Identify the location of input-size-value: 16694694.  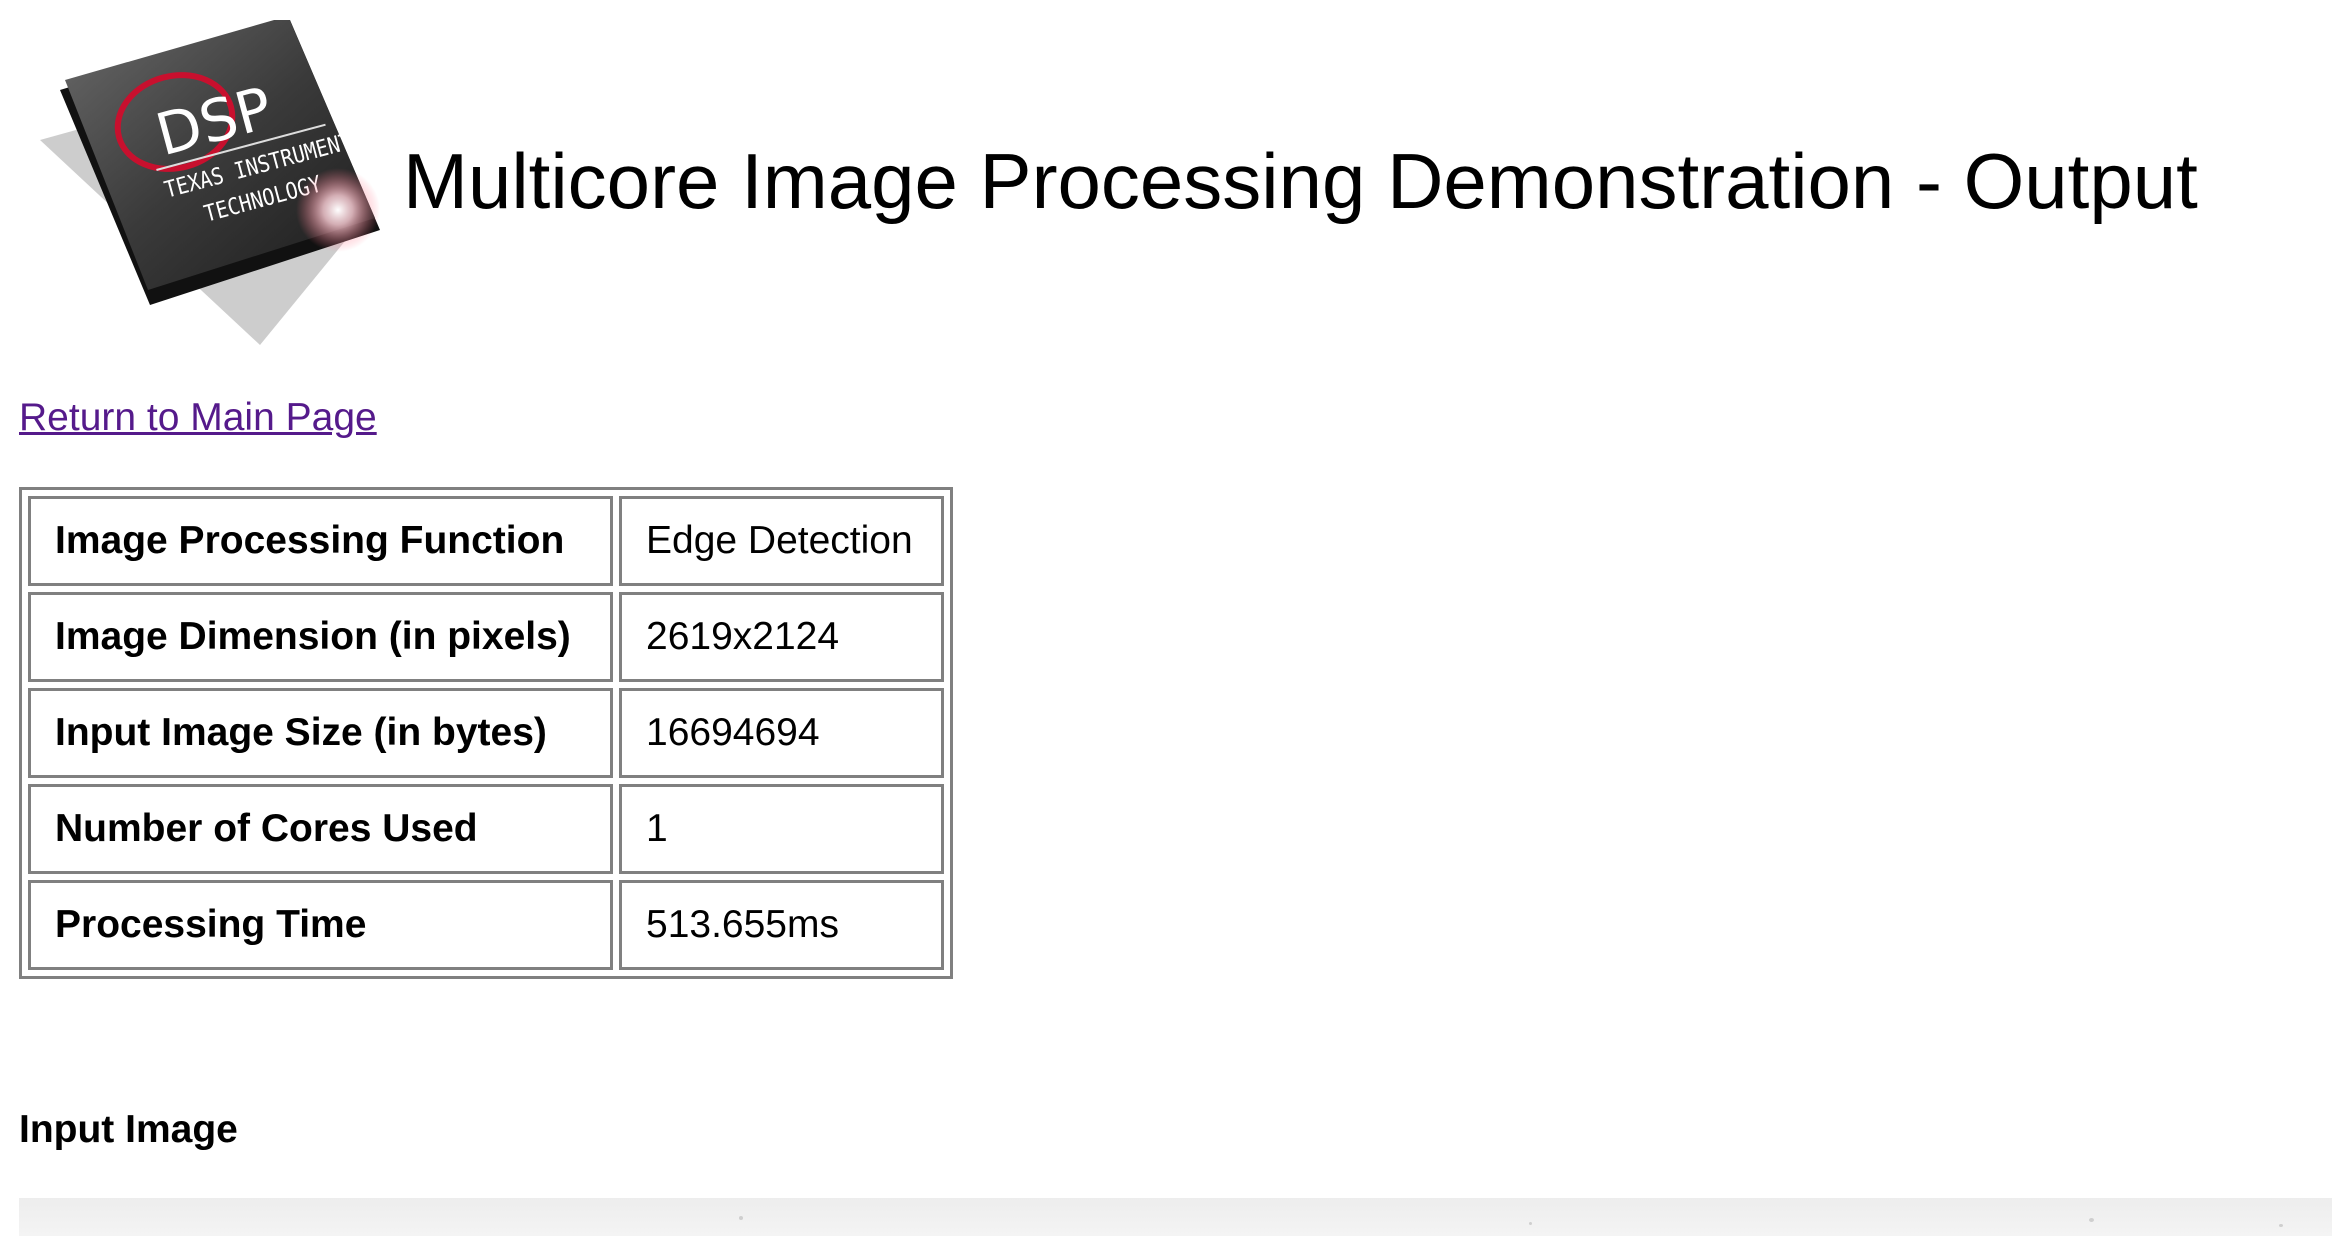
(781, 733).